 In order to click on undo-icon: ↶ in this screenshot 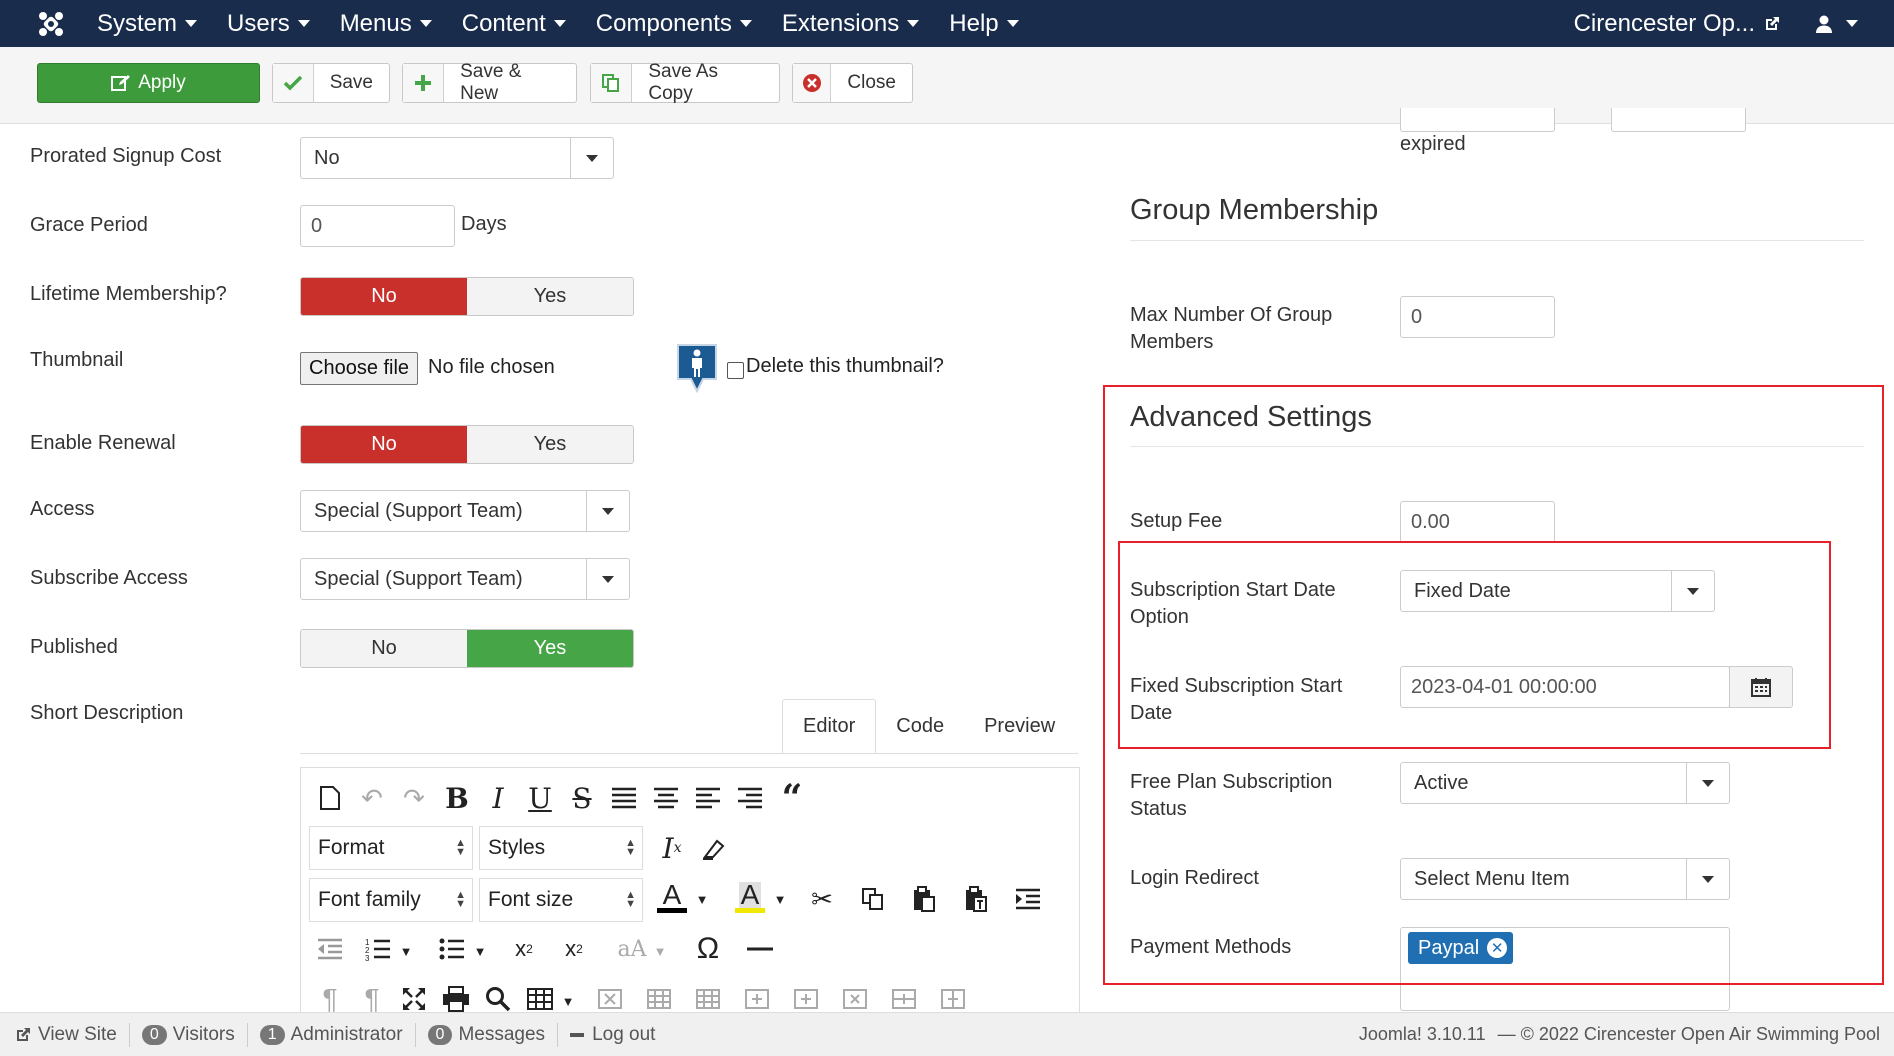, I will do `click(372, 798)`.